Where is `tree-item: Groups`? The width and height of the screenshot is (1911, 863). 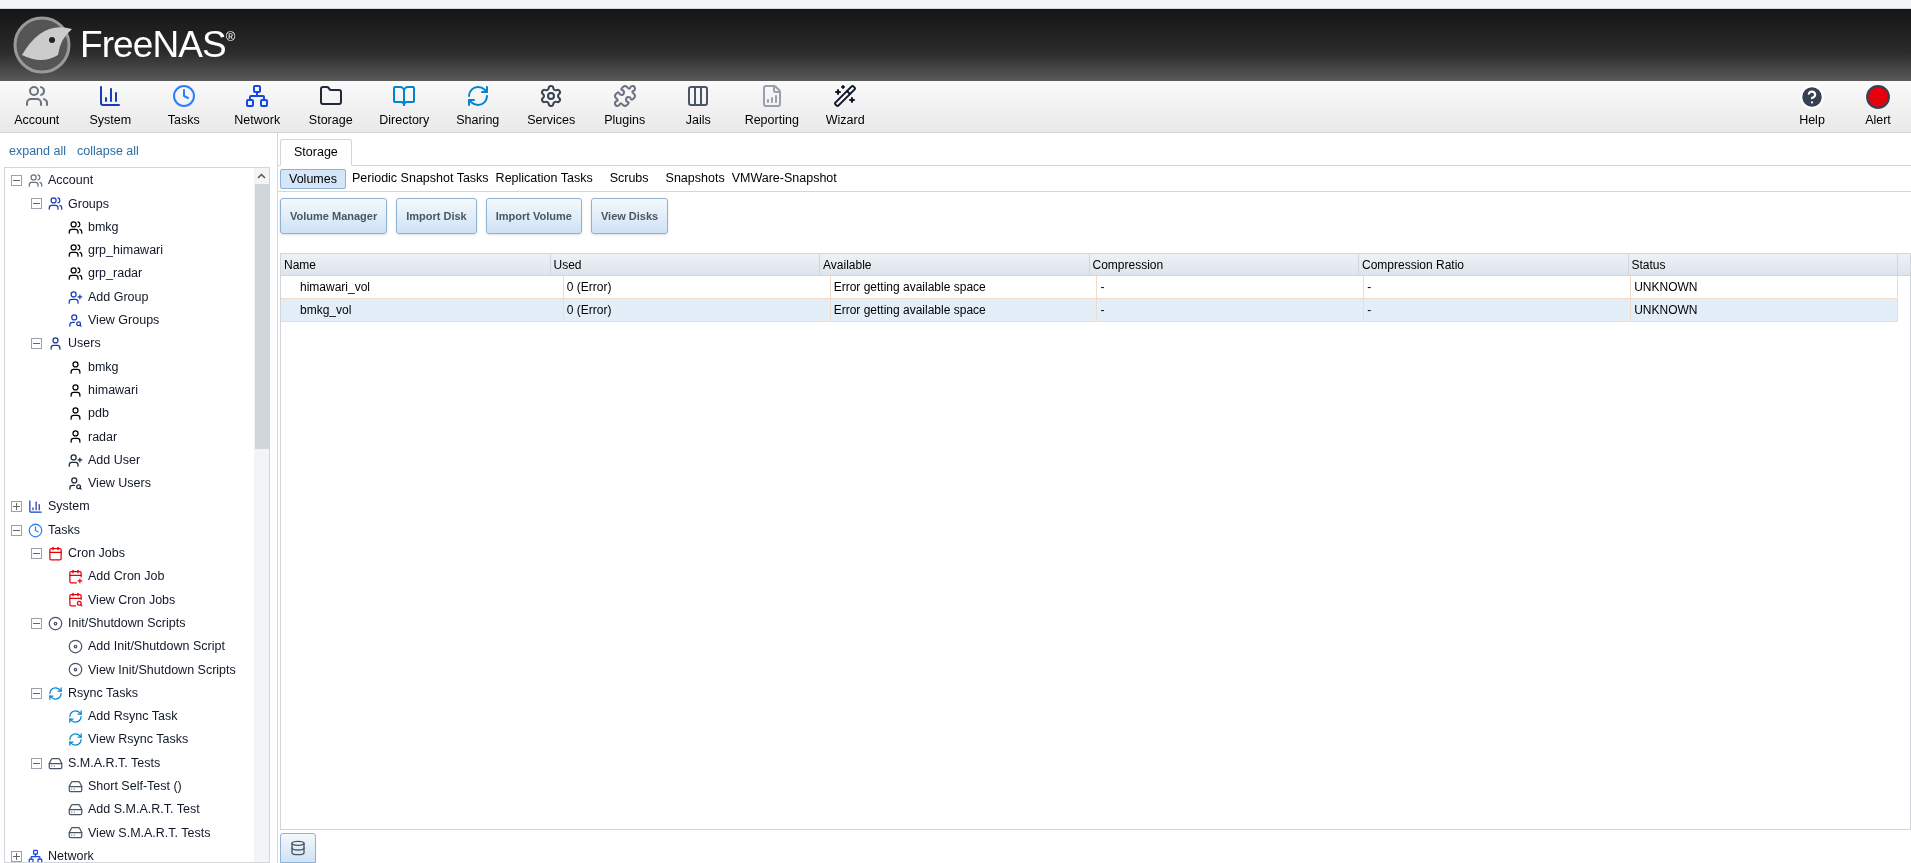
tree-item: Groups is located at coordinates (88, 204).